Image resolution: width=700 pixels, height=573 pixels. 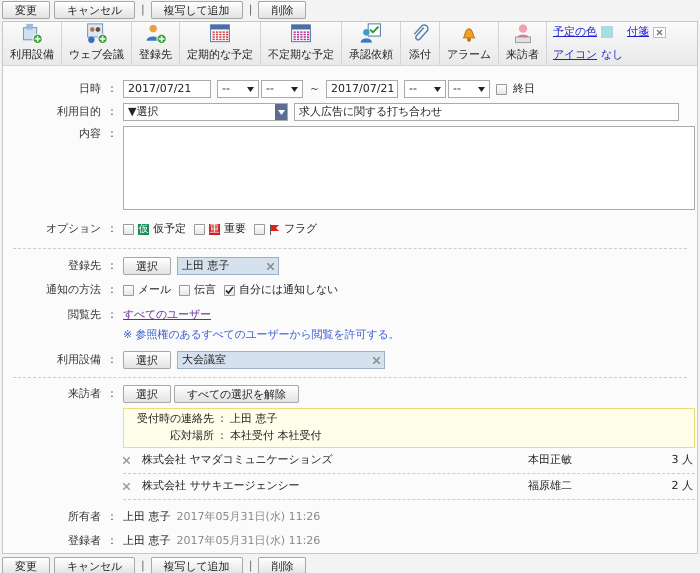 I want to click on user-name: 上田 恵子, so click(x=146, y=516).